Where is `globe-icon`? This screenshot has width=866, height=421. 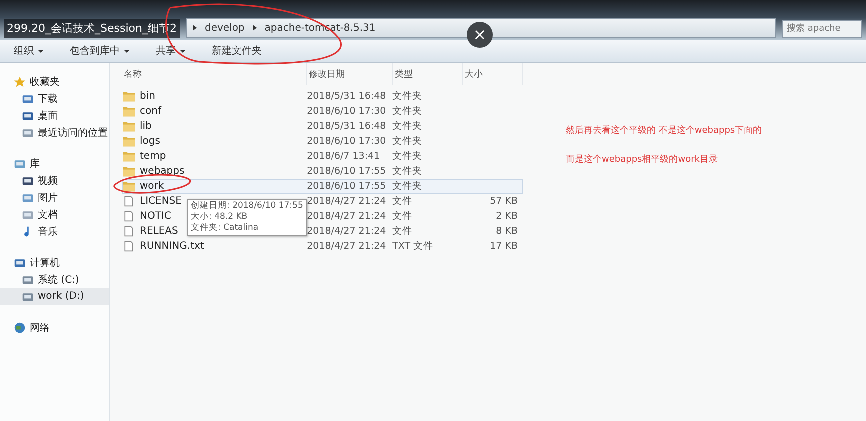
globe-icon is located at coordinates (20, 328).